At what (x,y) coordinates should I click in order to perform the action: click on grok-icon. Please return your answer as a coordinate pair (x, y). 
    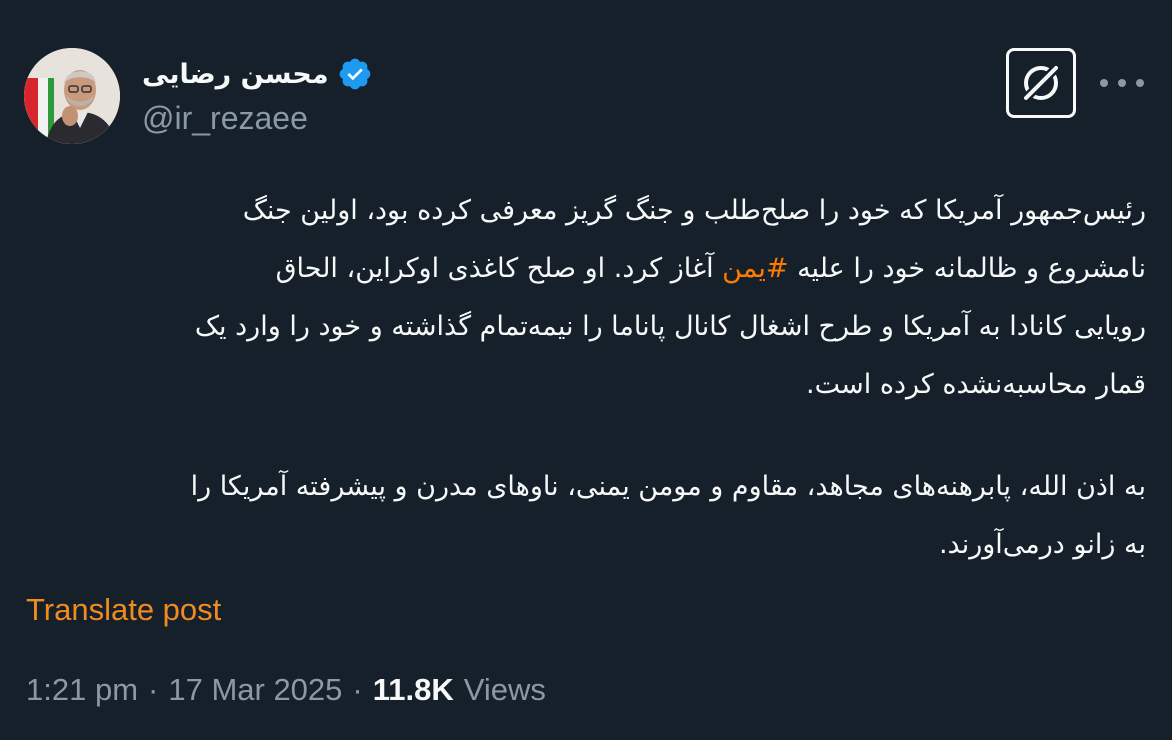
    Looking at the image, I should click on (1041, 83).